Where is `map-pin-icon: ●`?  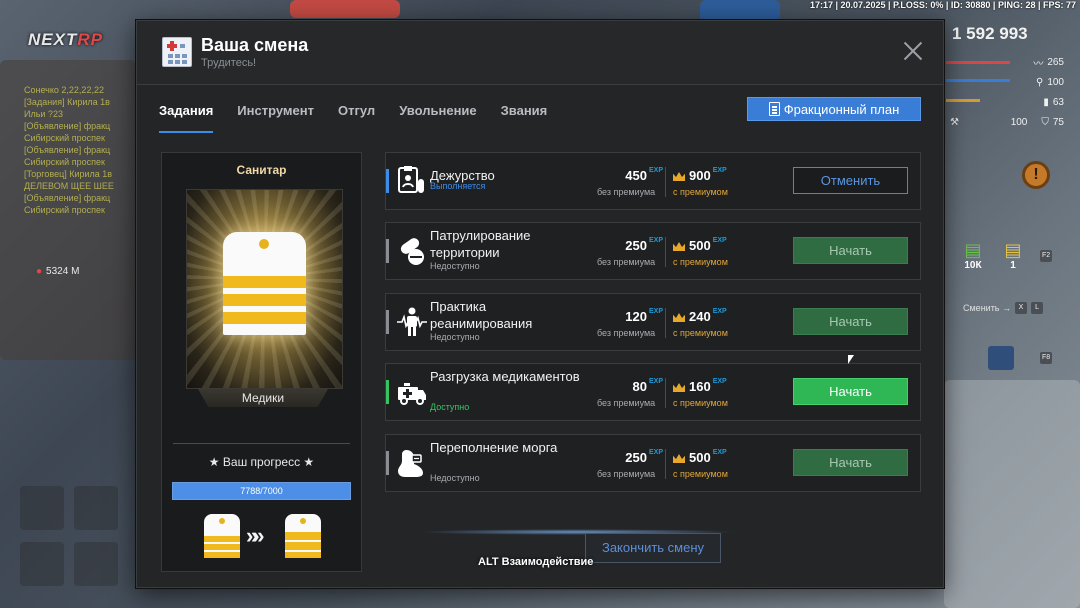 map-pin-icon: ● is located at coordinates (39, 271).